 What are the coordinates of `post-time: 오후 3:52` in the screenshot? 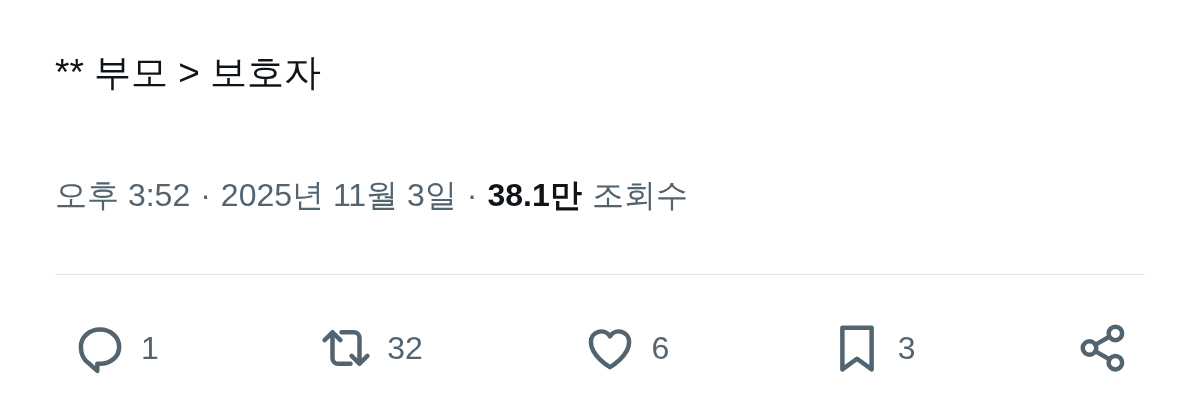 It's located at (123, 195).